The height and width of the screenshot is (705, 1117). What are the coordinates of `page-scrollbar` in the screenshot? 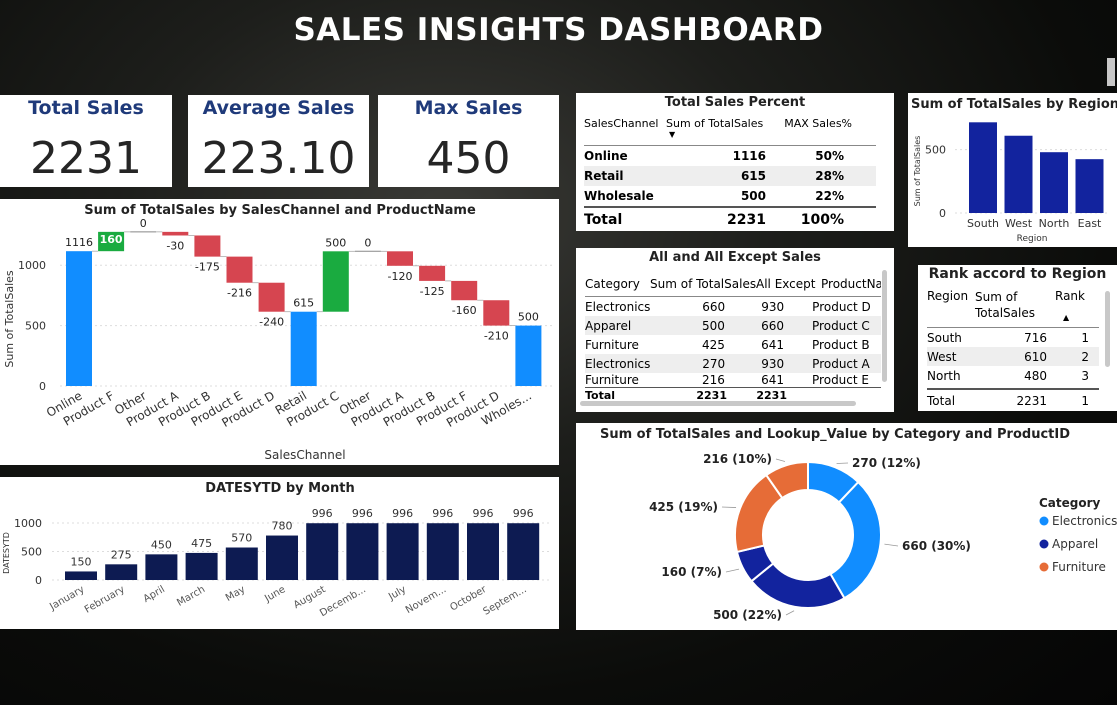 It's located at (1111, 72).